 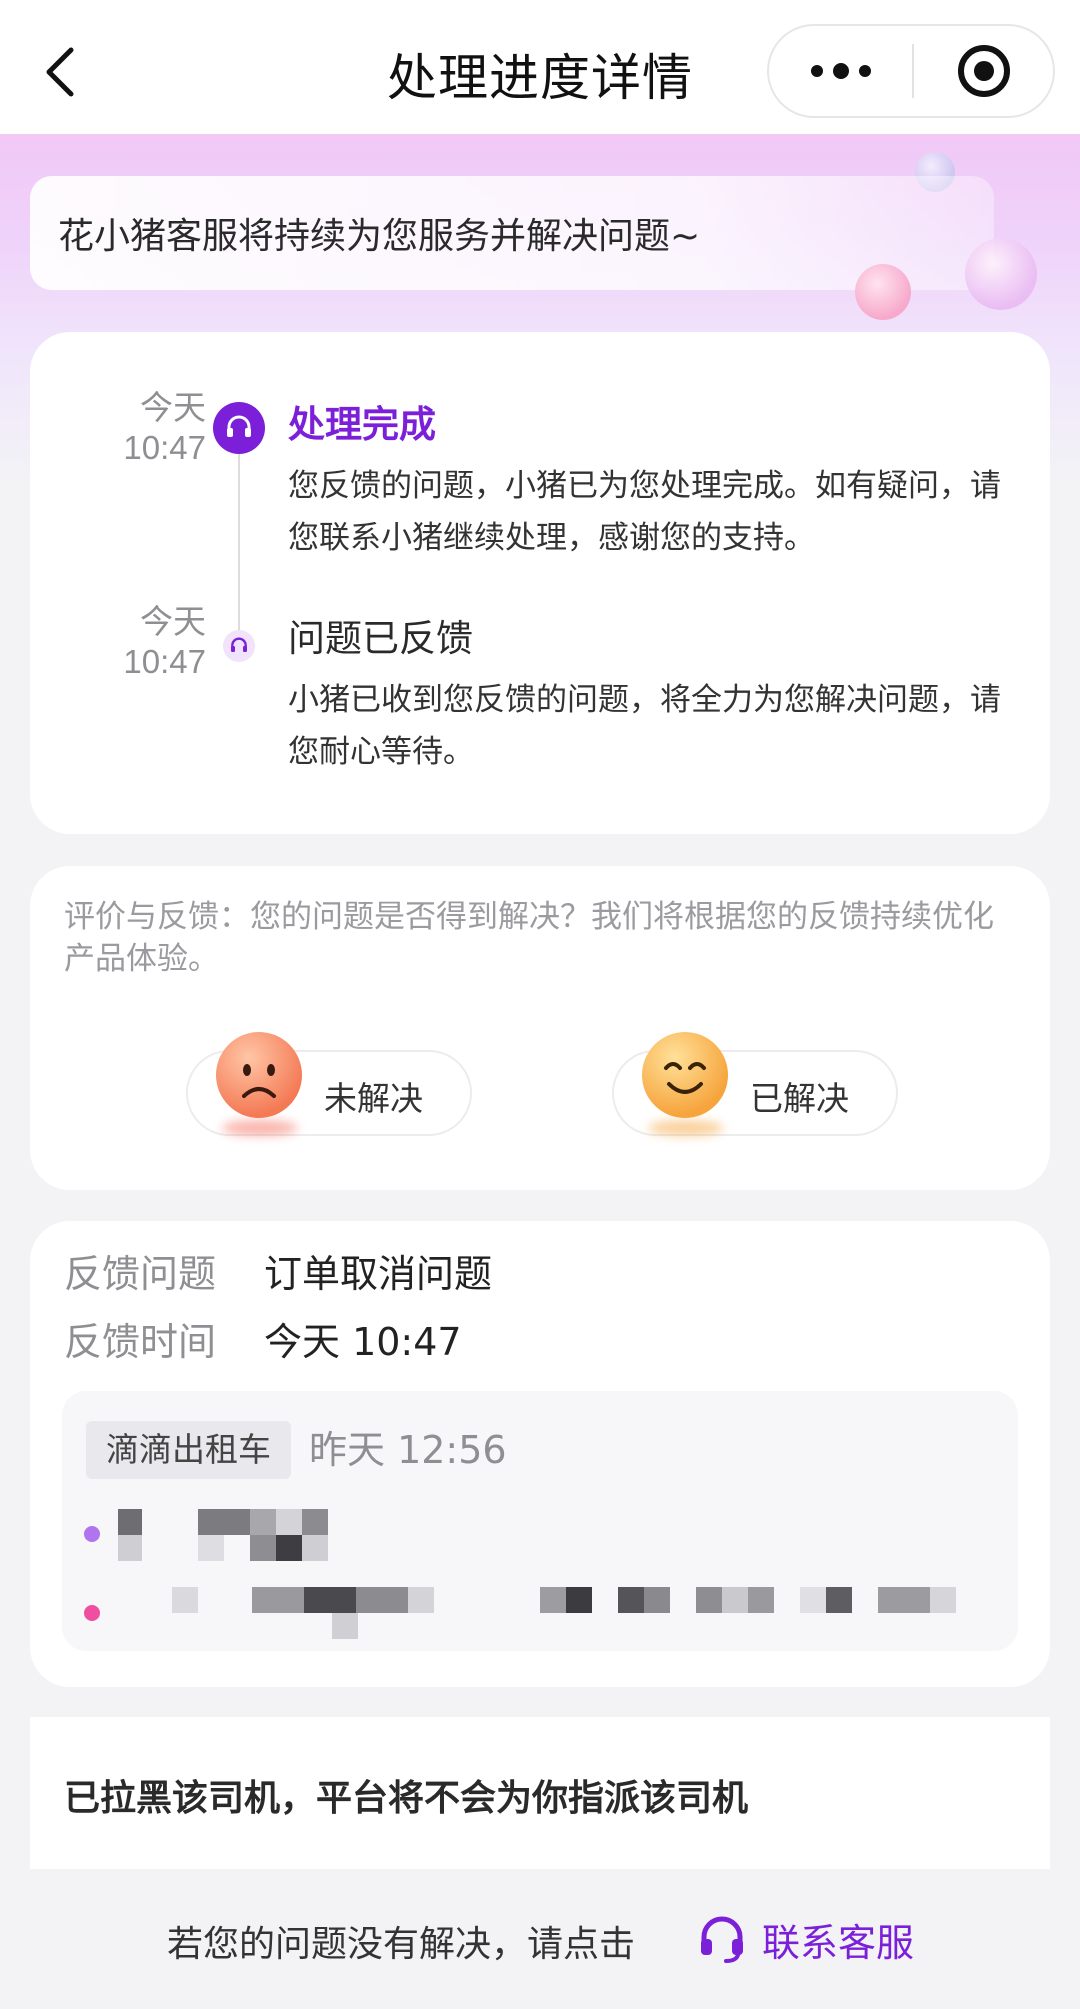 What do you see at coordinates (644, 726) in the screenshot?
I see `timeline-desc: 小猪已收到您反馈的问题，将全力为您解决问题，请您耐心等待。` at bounding box center [644, 726].